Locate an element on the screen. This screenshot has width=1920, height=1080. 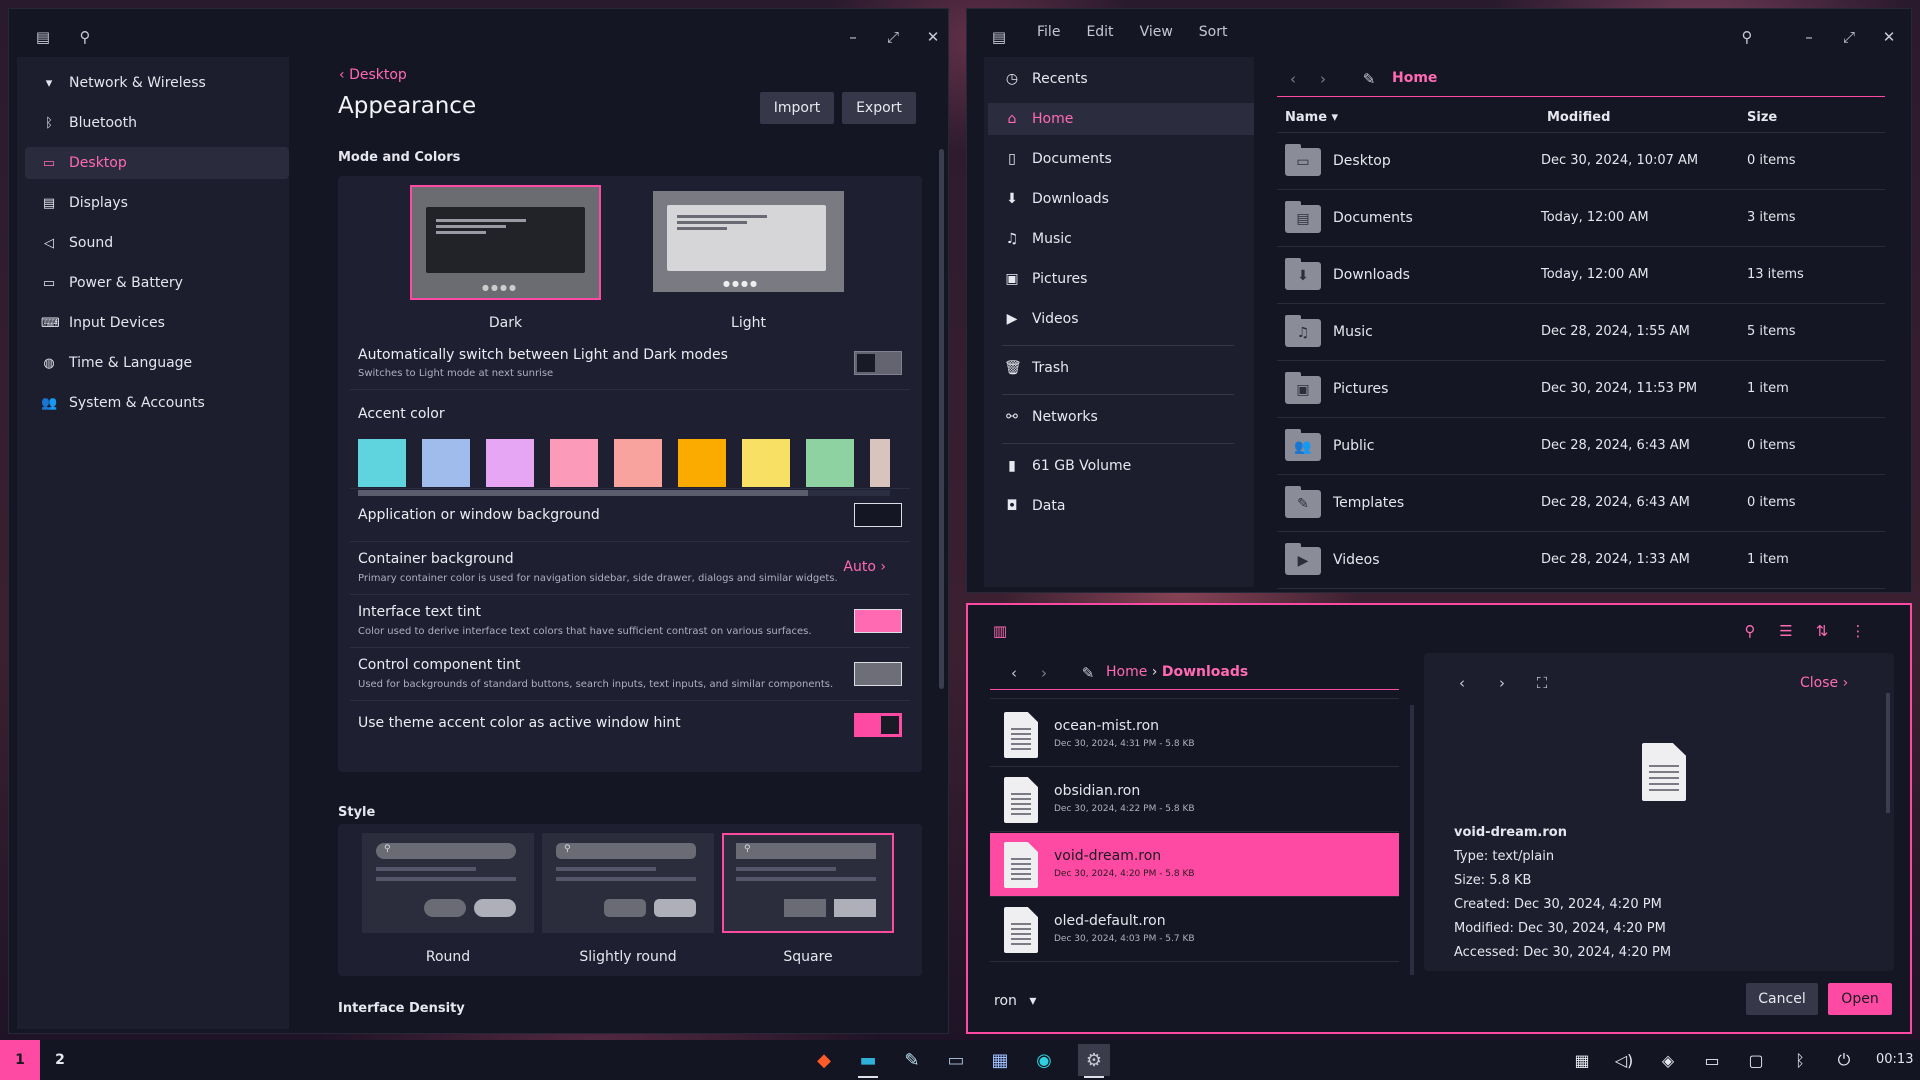
table-row: ▤ Documents Today, 12:00 AM 3 items is located at coordinates (1581, 219).